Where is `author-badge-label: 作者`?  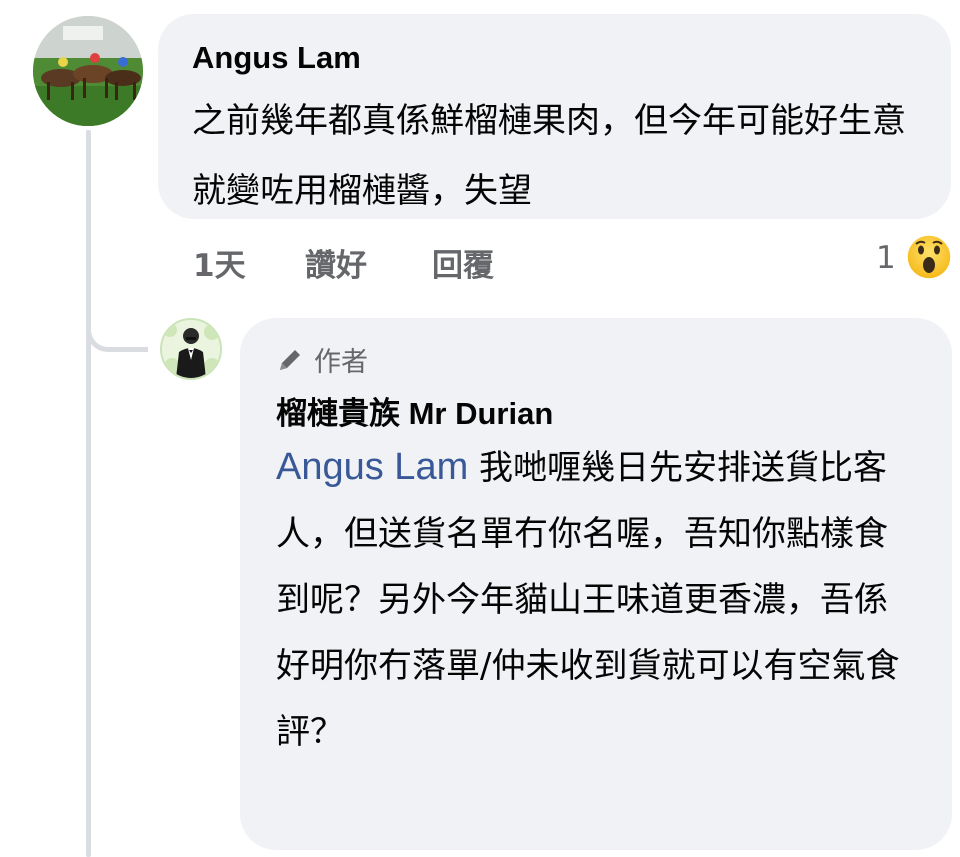
author-badge-label: 作者 is located at coordinates (341, 362).